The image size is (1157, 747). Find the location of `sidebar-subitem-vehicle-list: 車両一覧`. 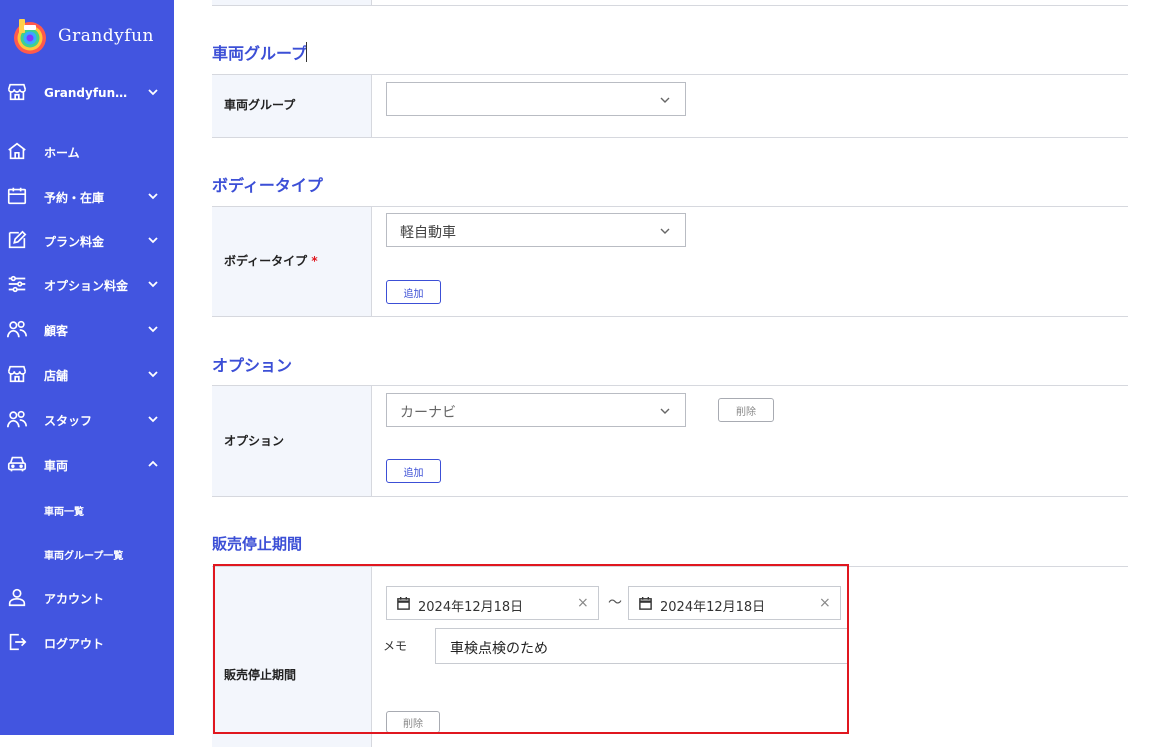

sidebar-subitem-vehicle-list: 車両一覧 is located at coordinates (64, 510).